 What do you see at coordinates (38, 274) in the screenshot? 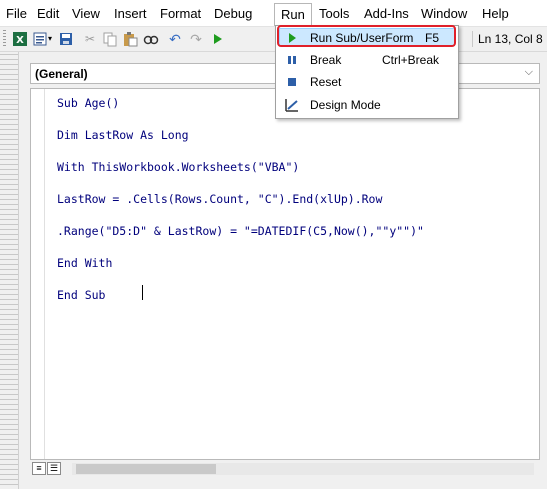
I see `margin-indicator-bar` at bounding box center [38, 274].